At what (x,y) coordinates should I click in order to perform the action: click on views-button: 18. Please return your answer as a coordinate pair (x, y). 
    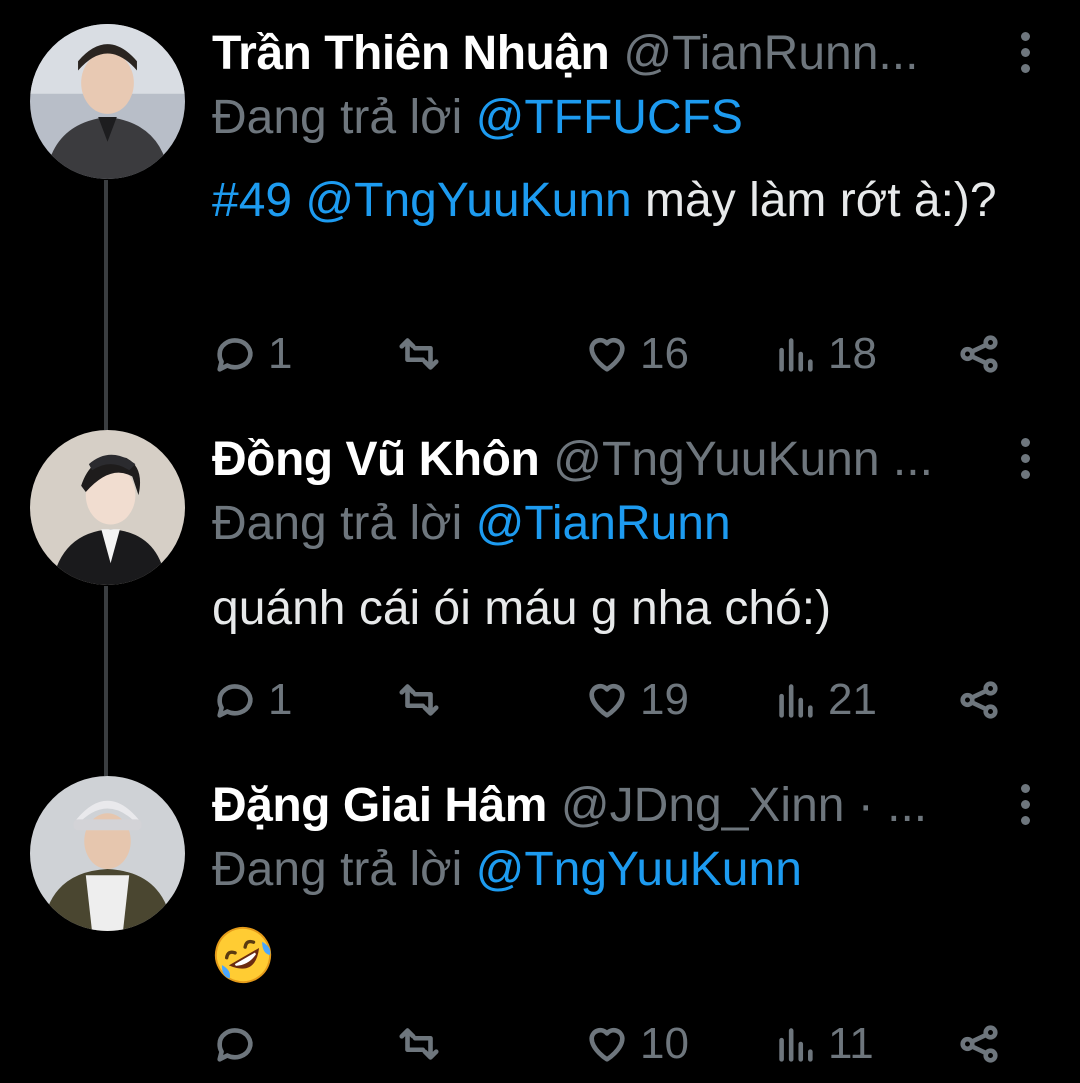
    Looking at the image, I should click on (824, 354).